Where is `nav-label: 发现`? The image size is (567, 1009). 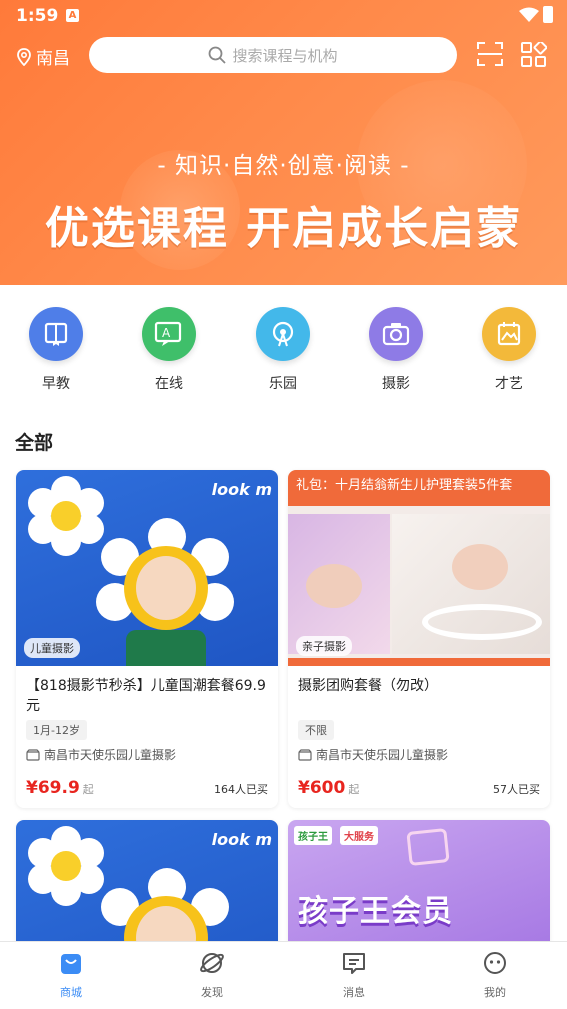 nav-label: 发现 is located at coordinates (212, 992).